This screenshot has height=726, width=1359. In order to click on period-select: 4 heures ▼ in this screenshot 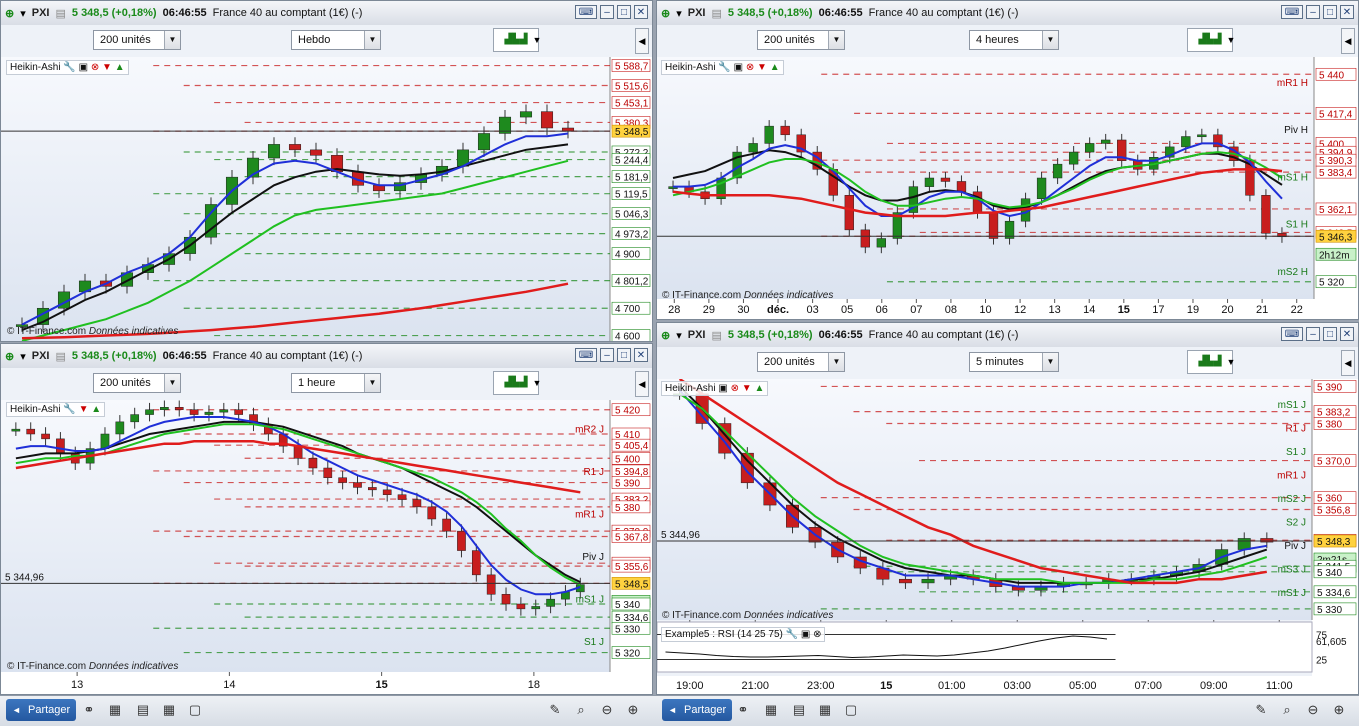, I will do `click(1014, 40)`.